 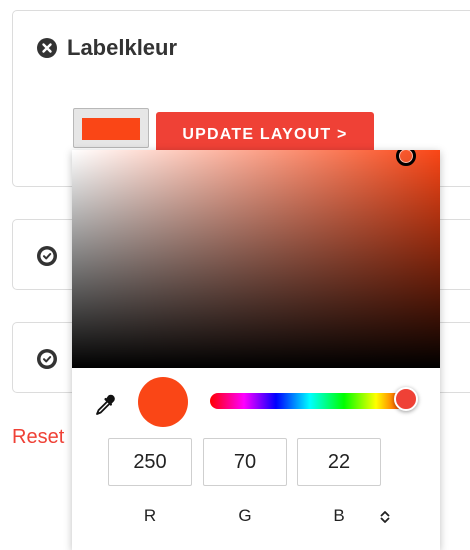 What do you see at coordinates (245, 515) in the screenshot?
I see `green-channel-label: G` at bounding box center [245, 515].